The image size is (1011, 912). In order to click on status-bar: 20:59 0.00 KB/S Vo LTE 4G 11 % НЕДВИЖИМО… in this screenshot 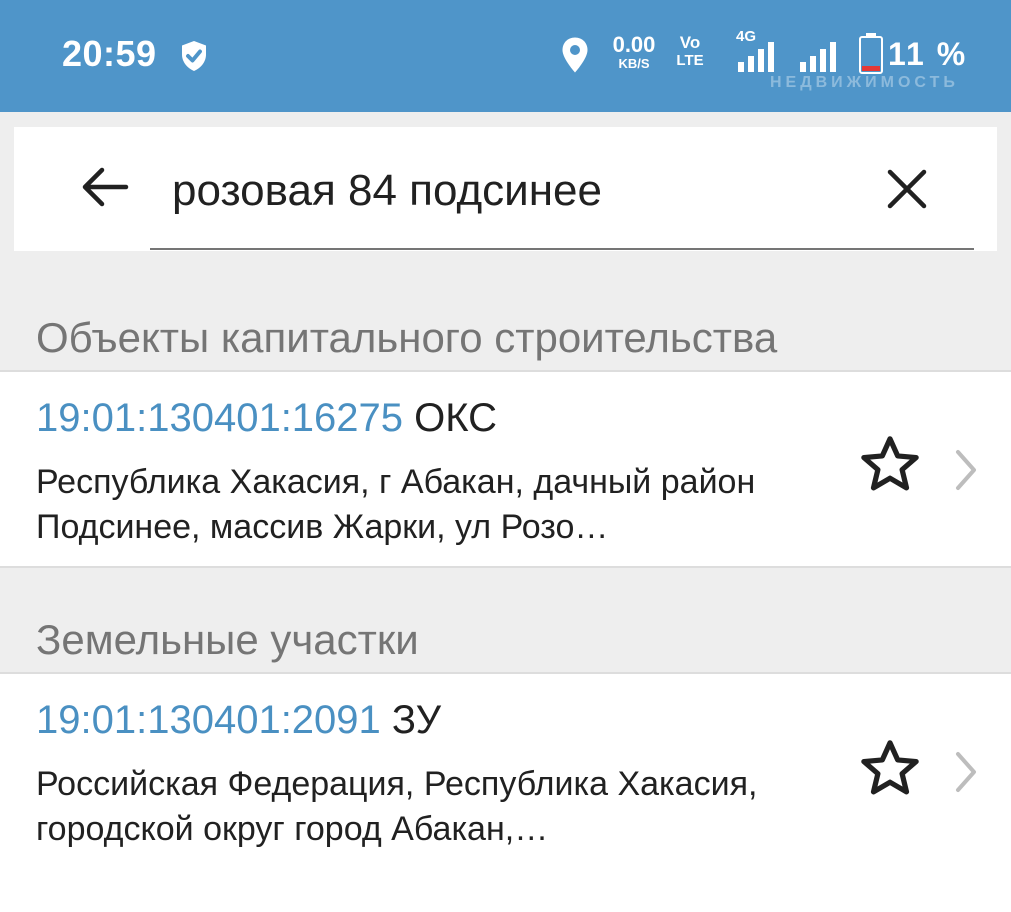, I will do `click(505, 56)`.